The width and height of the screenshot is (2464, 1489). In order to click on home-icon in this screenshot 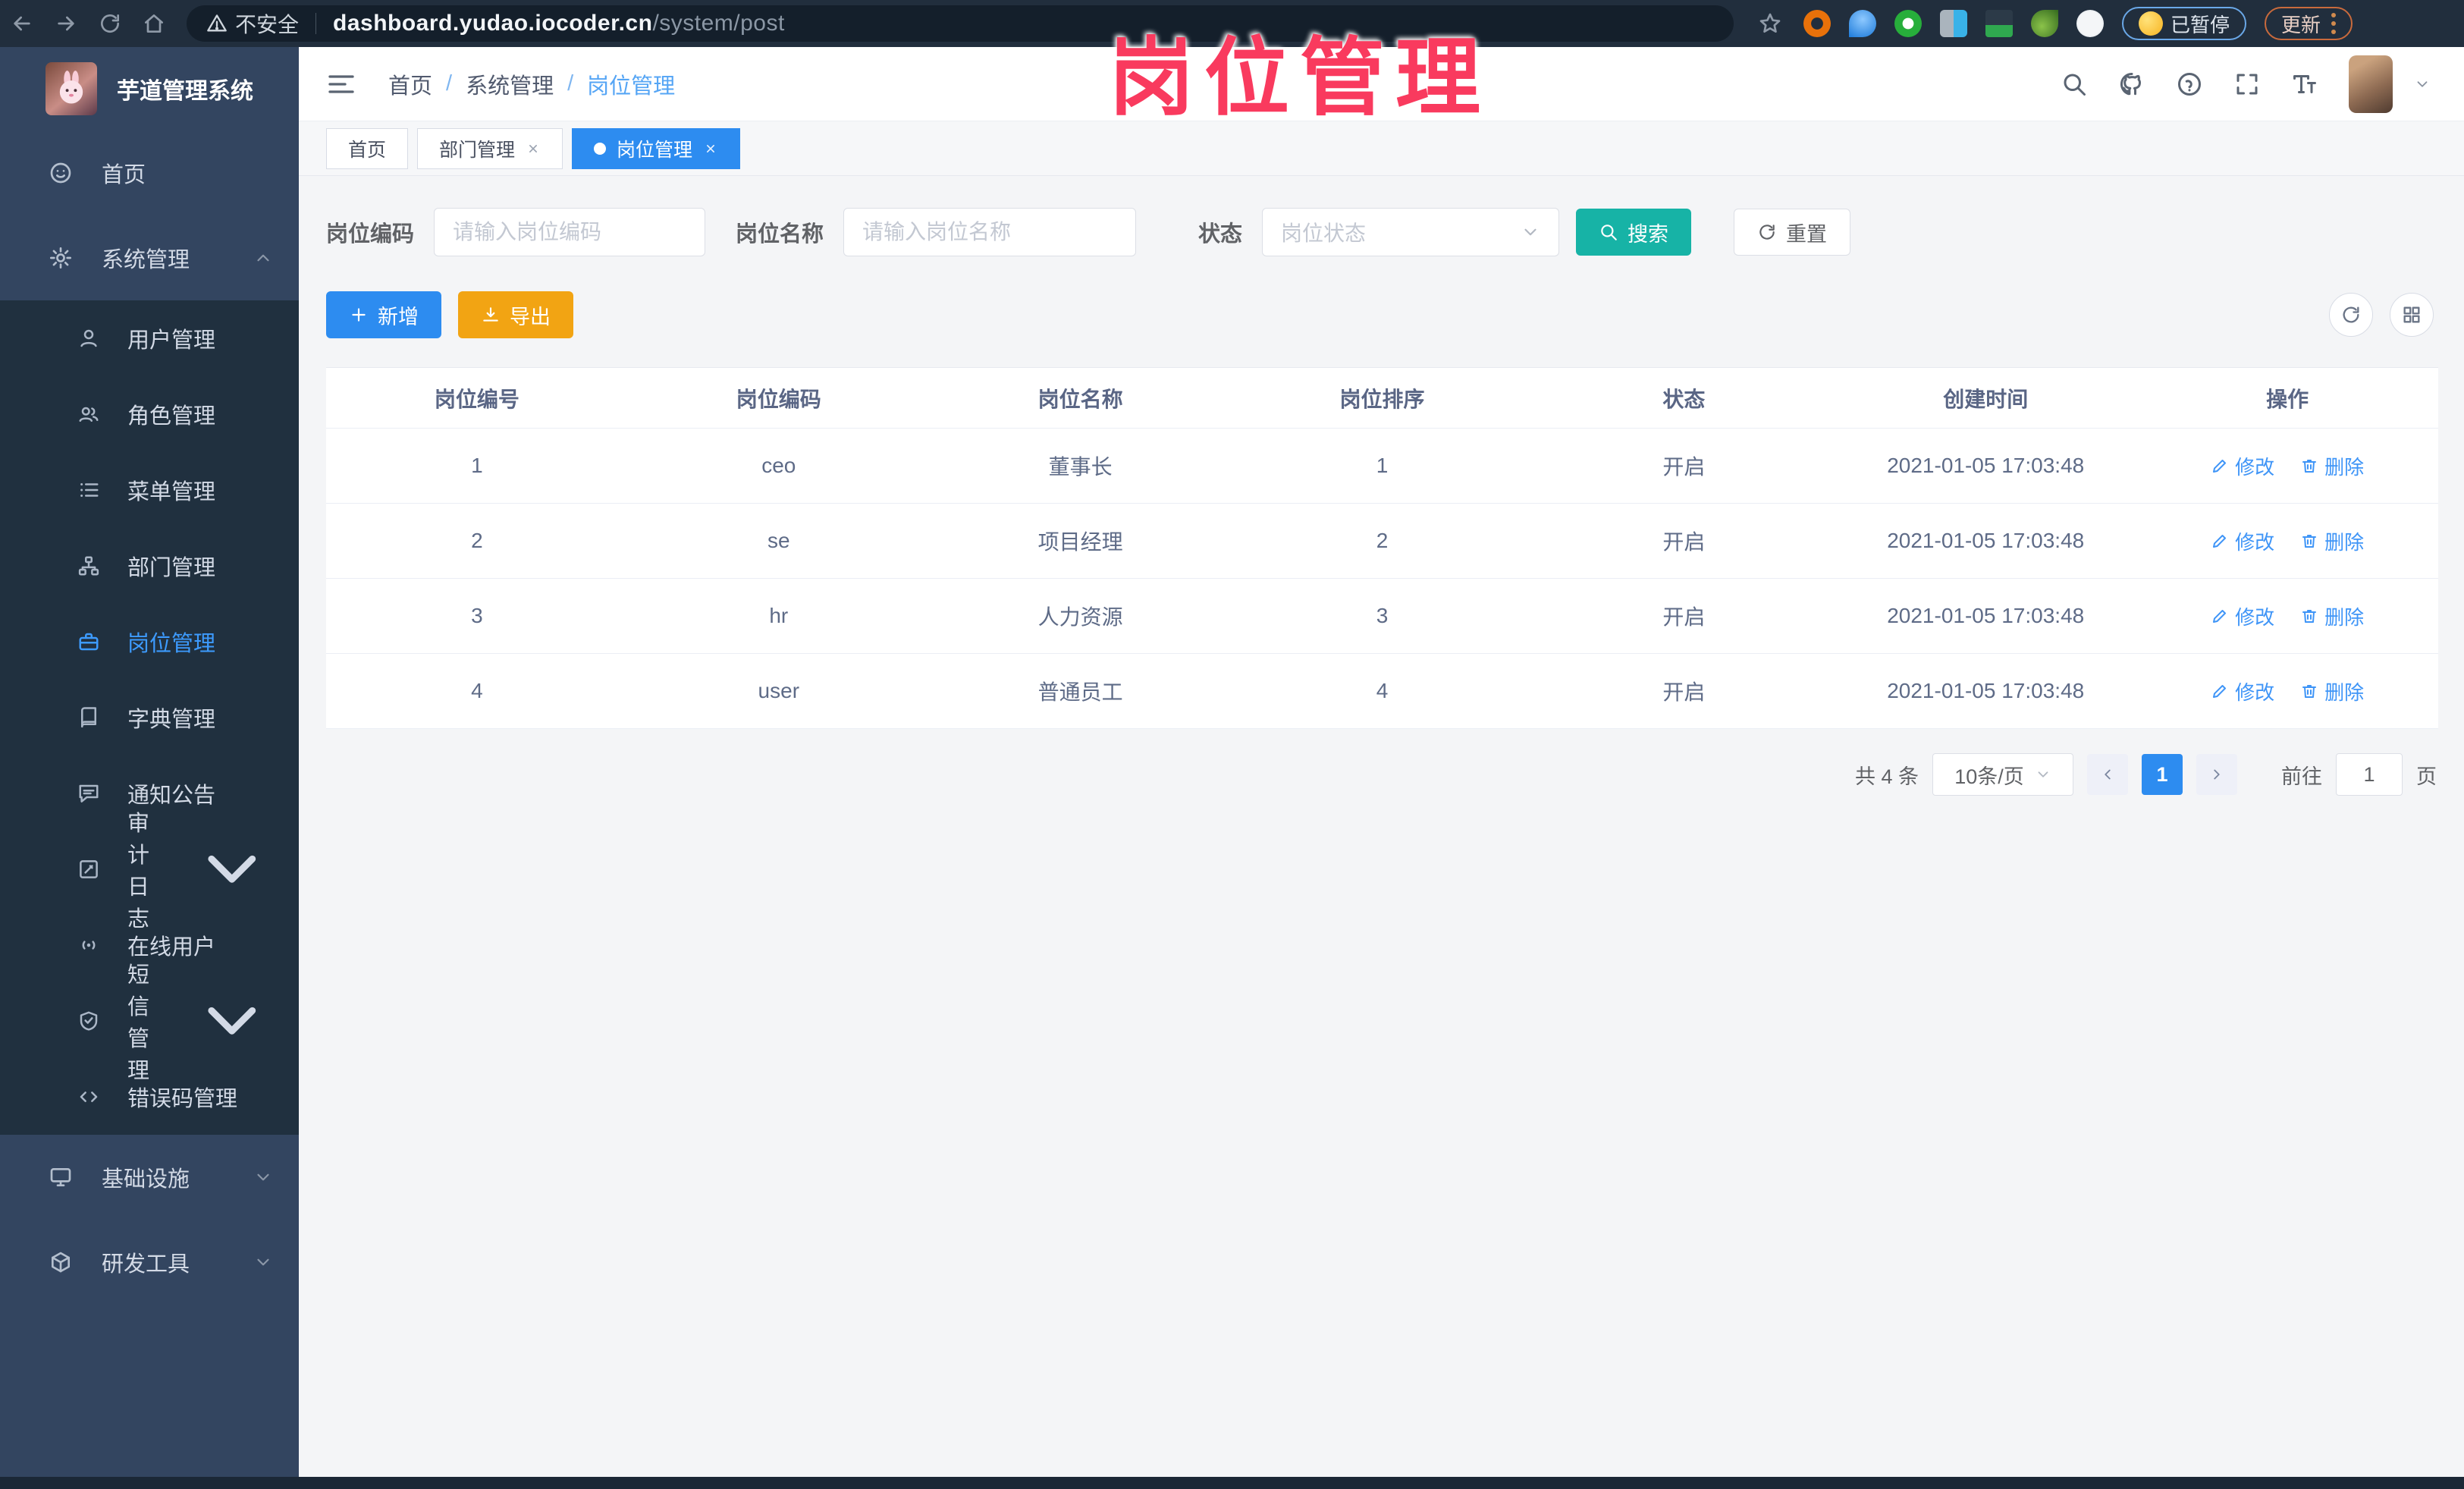, I will do `click(154, 23)`.